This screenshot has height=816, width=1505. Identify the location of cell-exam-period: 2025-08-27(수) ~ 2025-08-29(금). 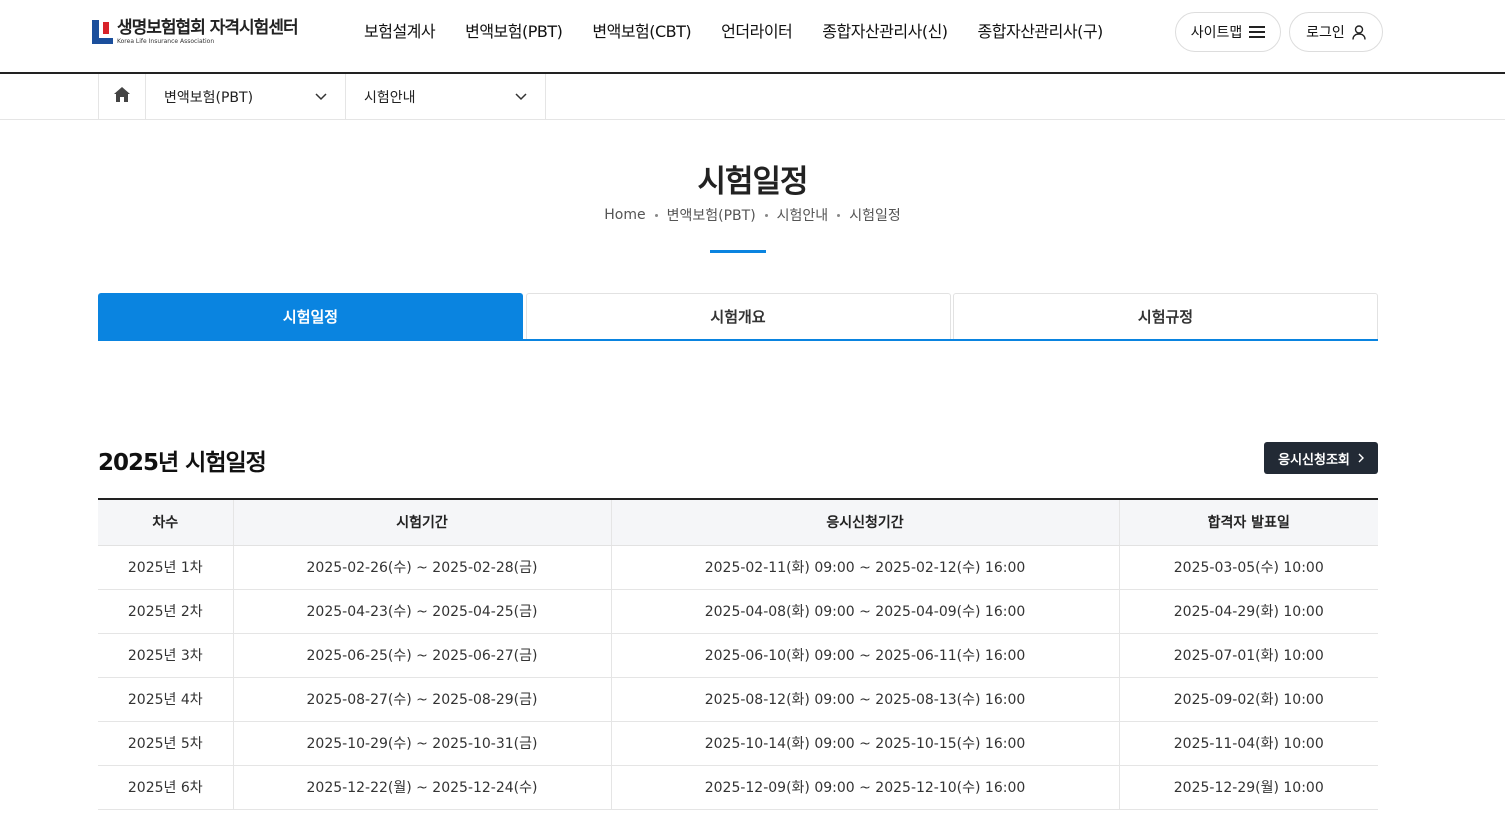
(421, 699).